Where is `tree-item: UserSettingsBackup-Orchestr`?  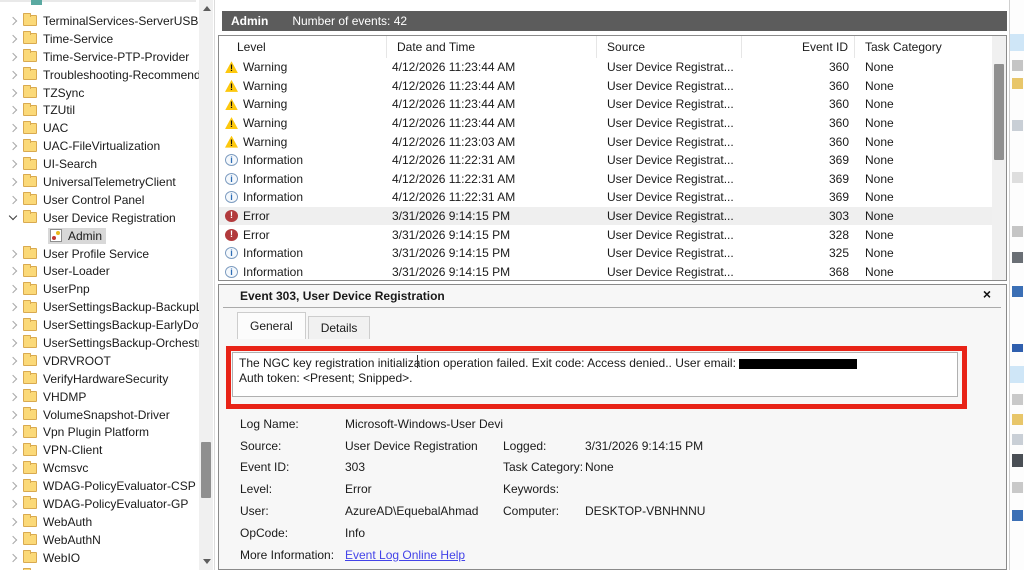
tree-item: UserSettingsBackup-Orchestr is located at coordinates (101, 343).